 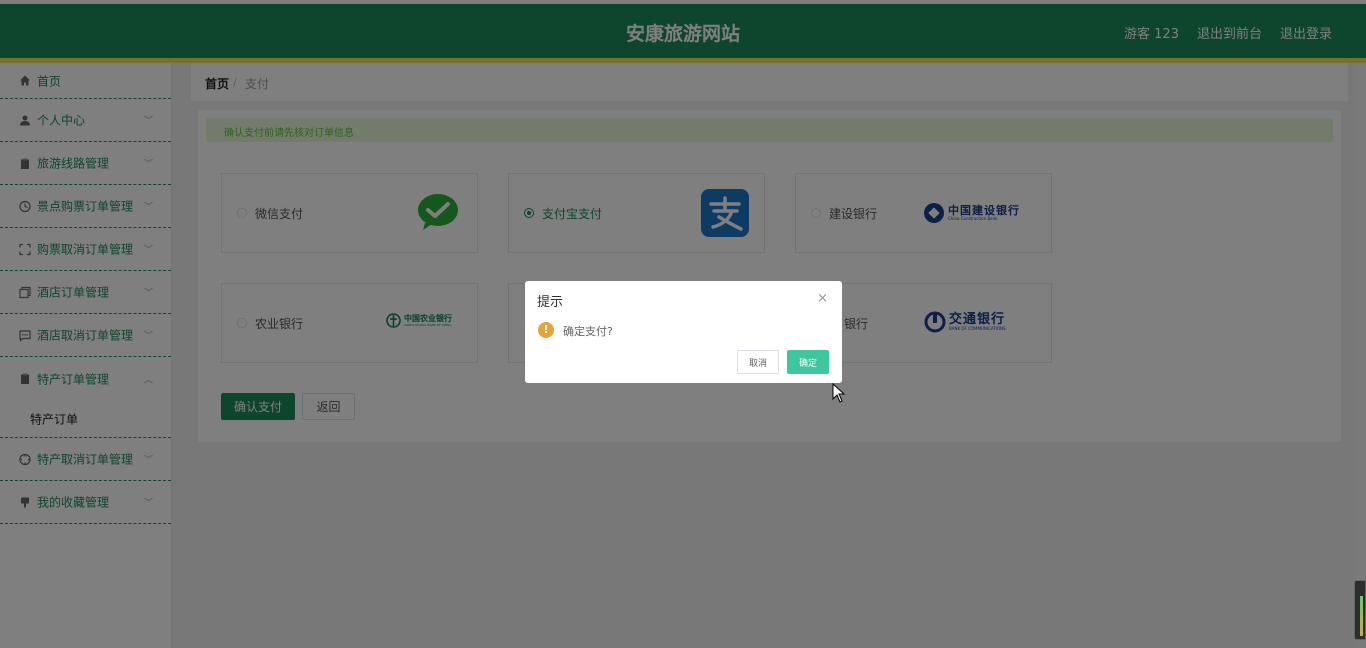 What do you see at coordinates (758, 362) in the screenshot?
I see `cancel-button: 取消` at bounding box center [758, 362].